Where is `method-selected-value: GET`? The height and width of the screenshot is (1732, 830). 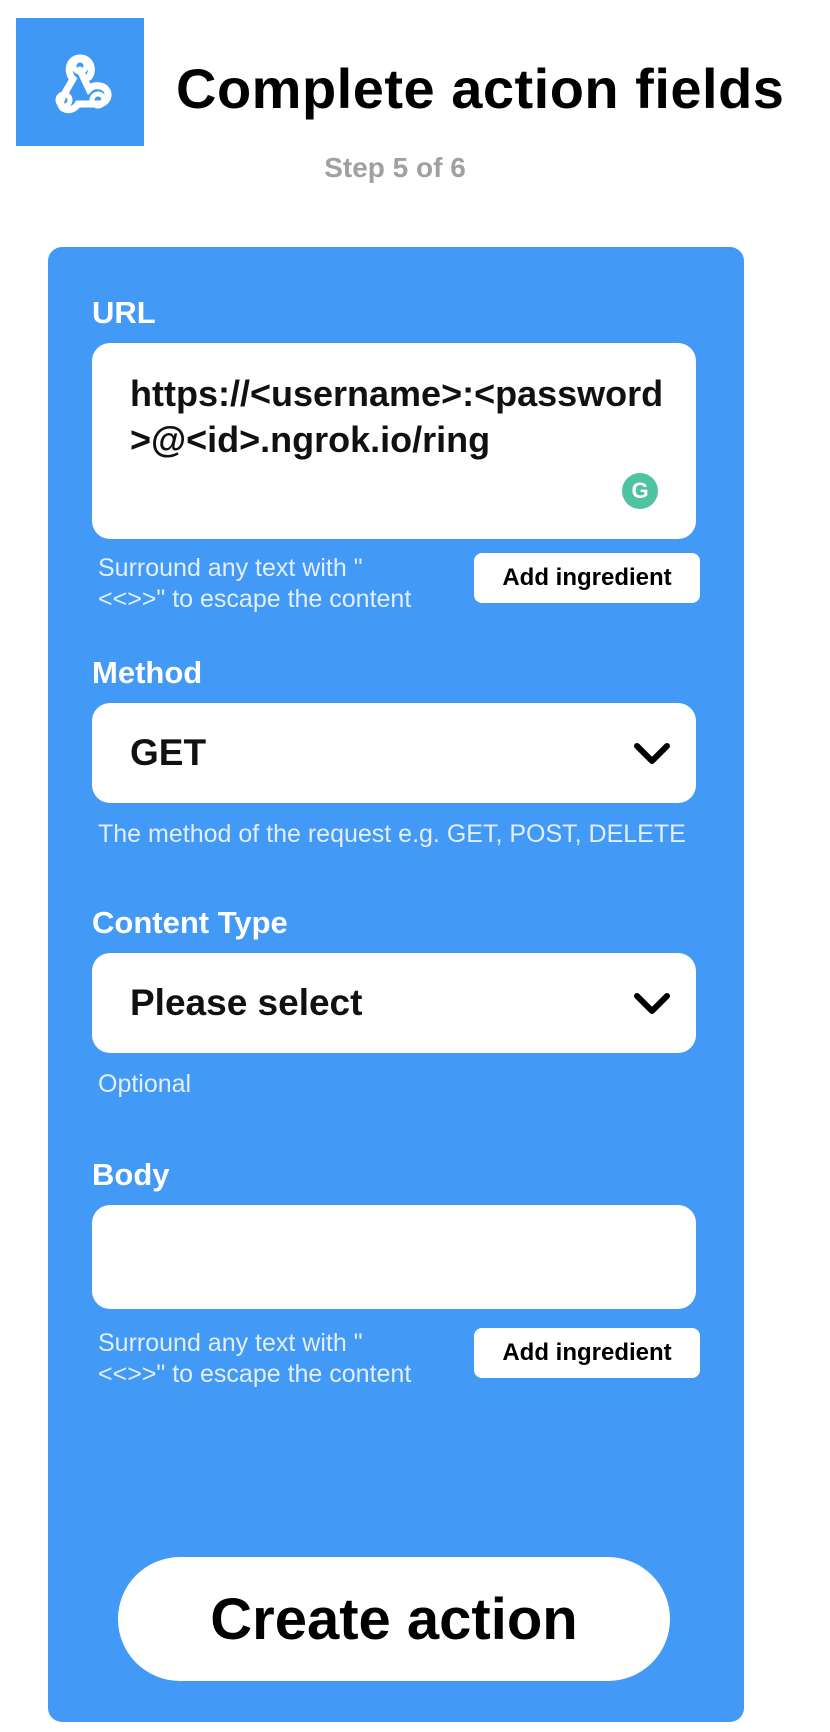
method-selected-value: GET is located at coordinates (168, 752).